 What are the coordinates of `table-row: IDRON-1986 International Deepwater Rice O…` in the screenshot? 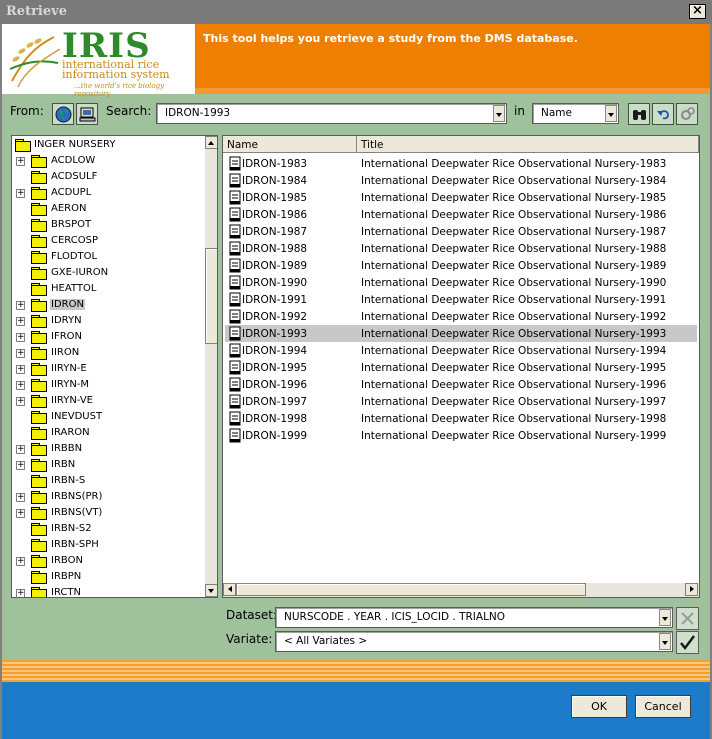 It's located at (461, 214).